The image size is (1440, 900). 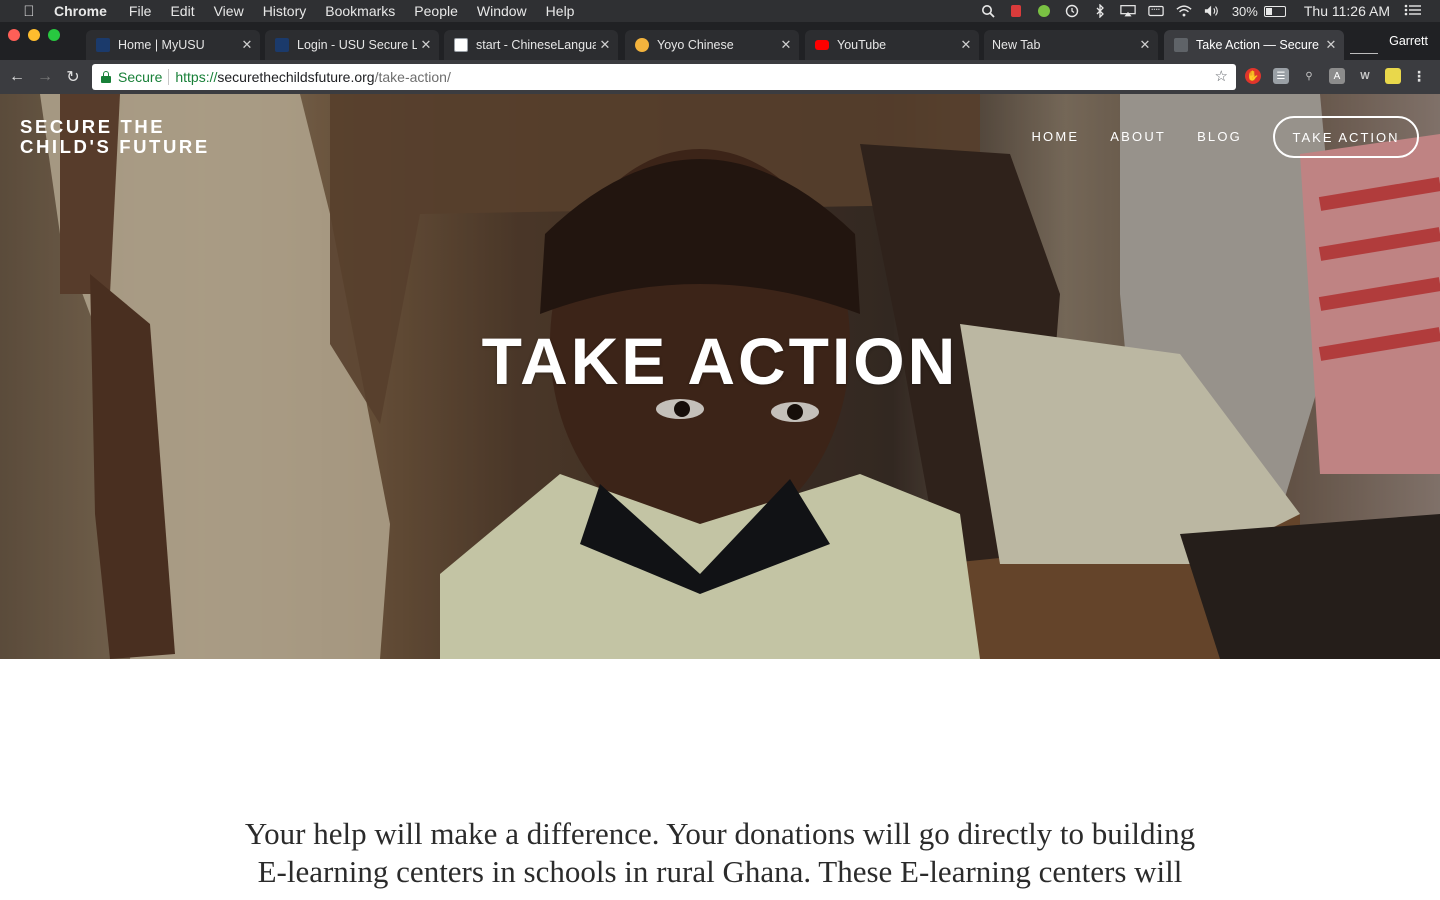 What do you see at coordinates (1408, 41) in the screenshot?
I see `profile-name: Garrett` at bounding box center [1408, 41].